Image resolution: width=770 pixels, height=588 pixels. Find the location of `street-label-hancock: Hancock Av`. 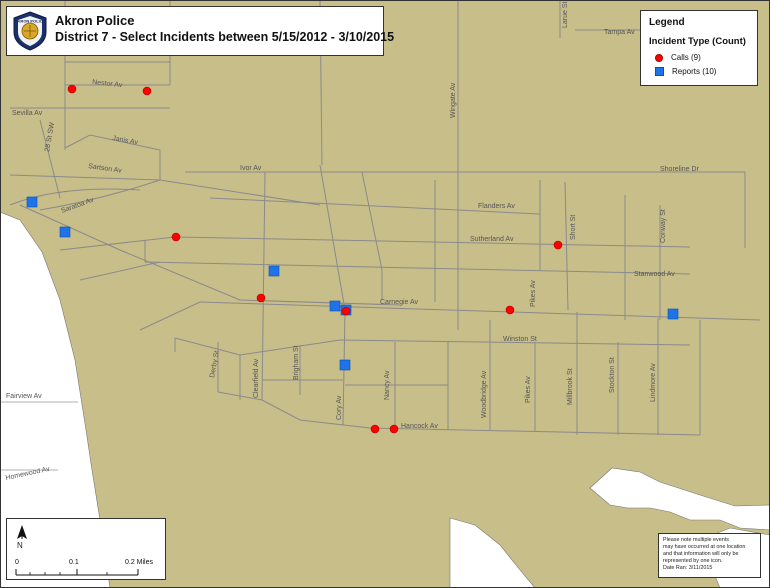

street-label-hancock: Hancock Av is located at coordinates (419, 426).